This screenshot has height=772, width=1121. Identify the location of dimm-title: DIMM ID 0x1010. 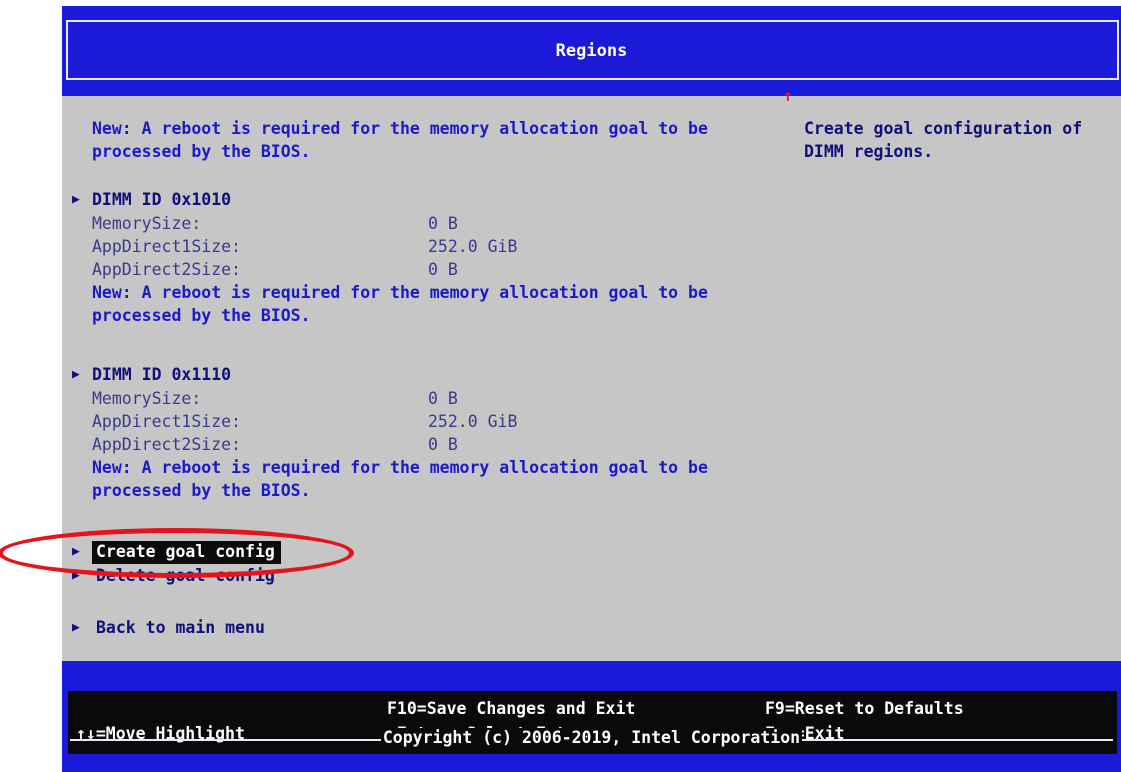
(161, 200).